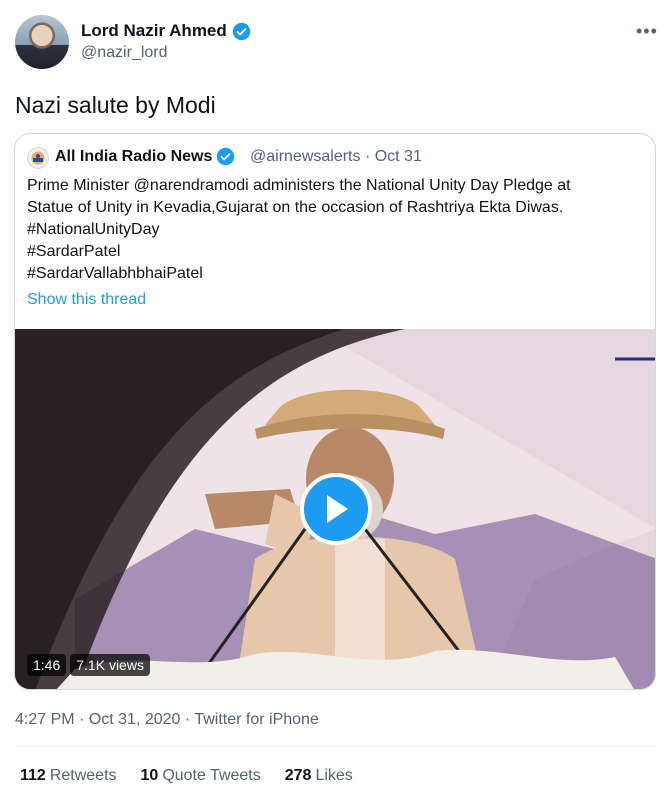 Image resolution: width=671 pixels, height=799 pixels. I want to click on radio-logo-icon, so click(38, 158).